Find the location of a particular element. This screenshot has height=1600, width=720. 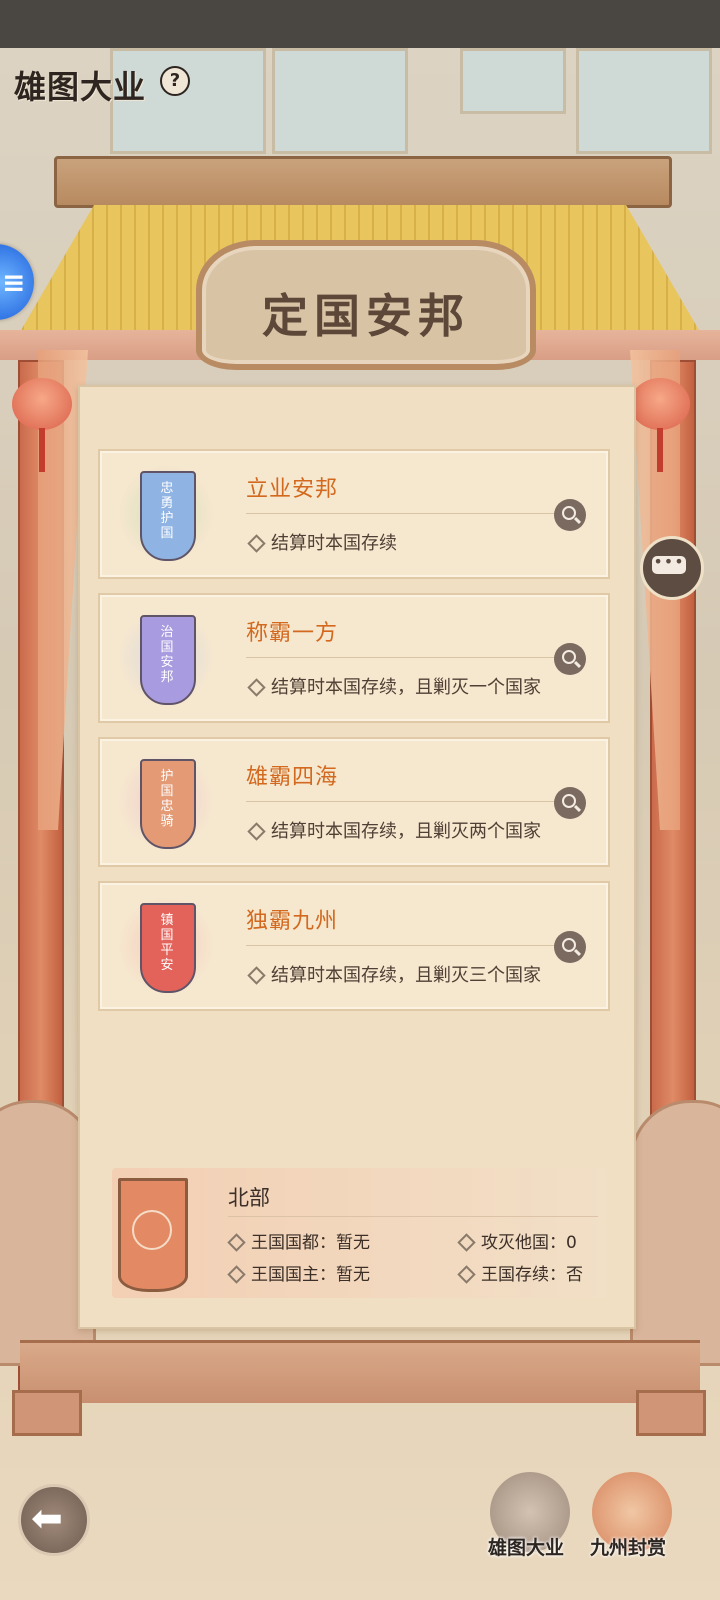

survival-info: 王国存续：否 is located at coordinates (519, 1272).